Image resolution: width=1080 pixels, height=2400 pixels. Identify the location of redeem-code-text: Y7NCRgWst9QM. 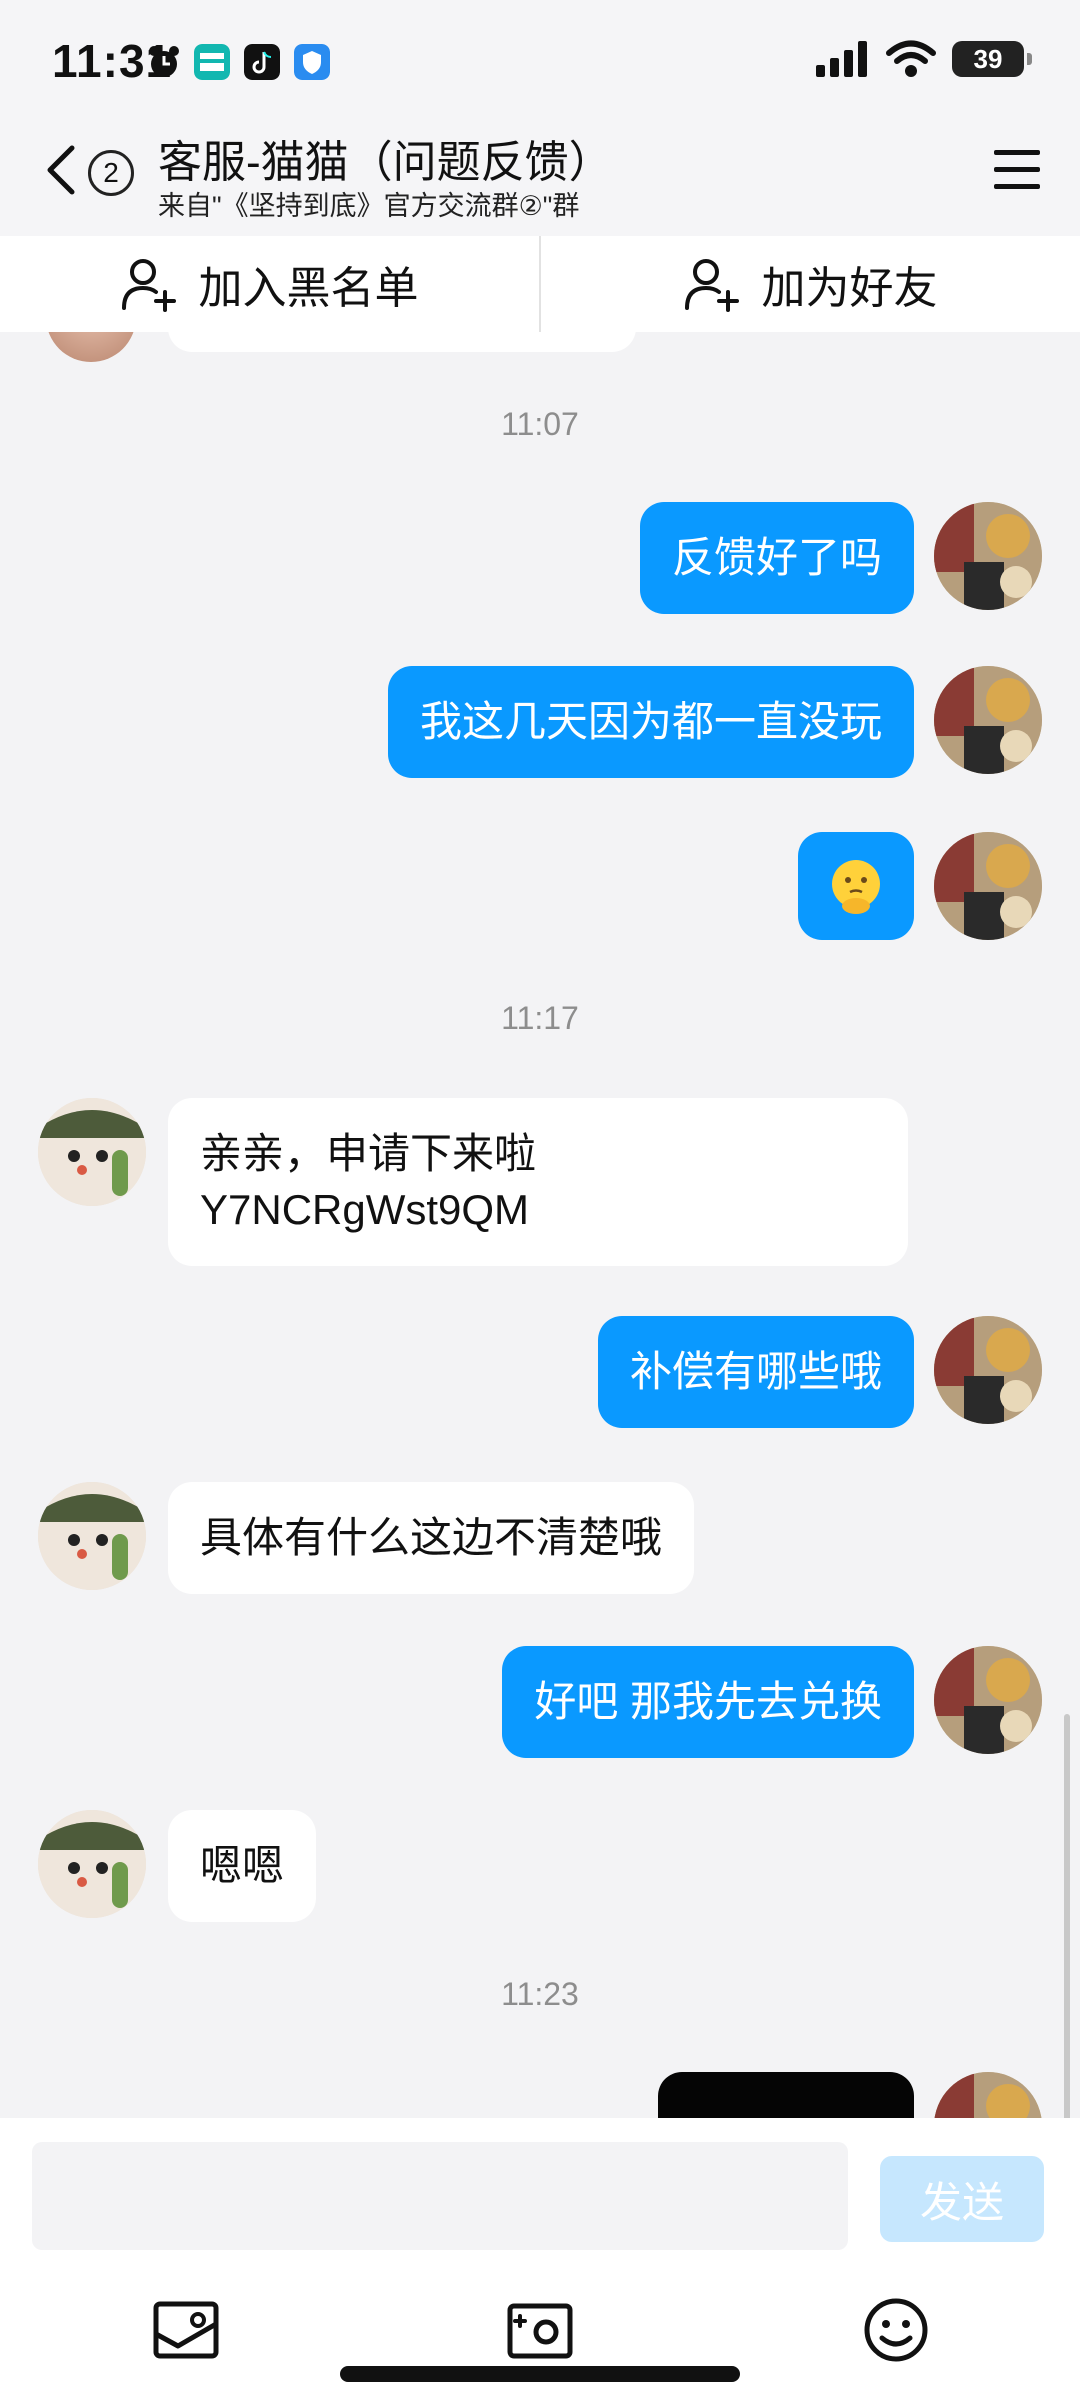
(365, 1209).